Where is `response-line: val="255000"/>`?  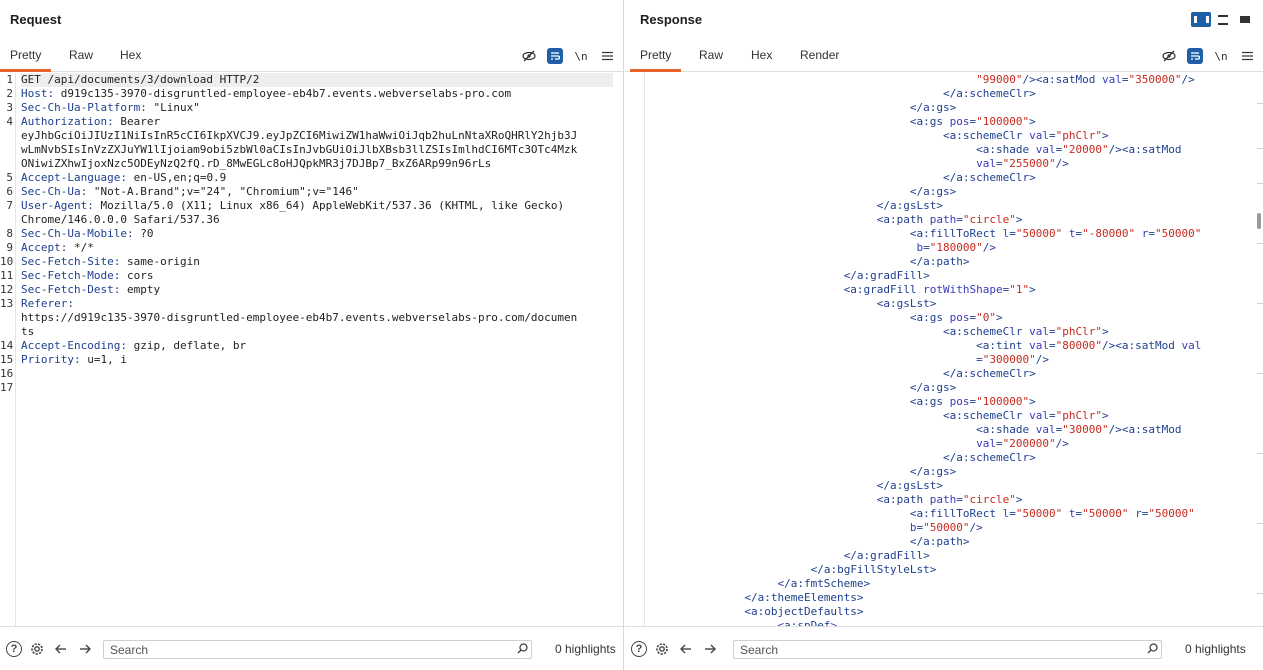
response-line: val="255000"/> is located at coordinates (948, 164).